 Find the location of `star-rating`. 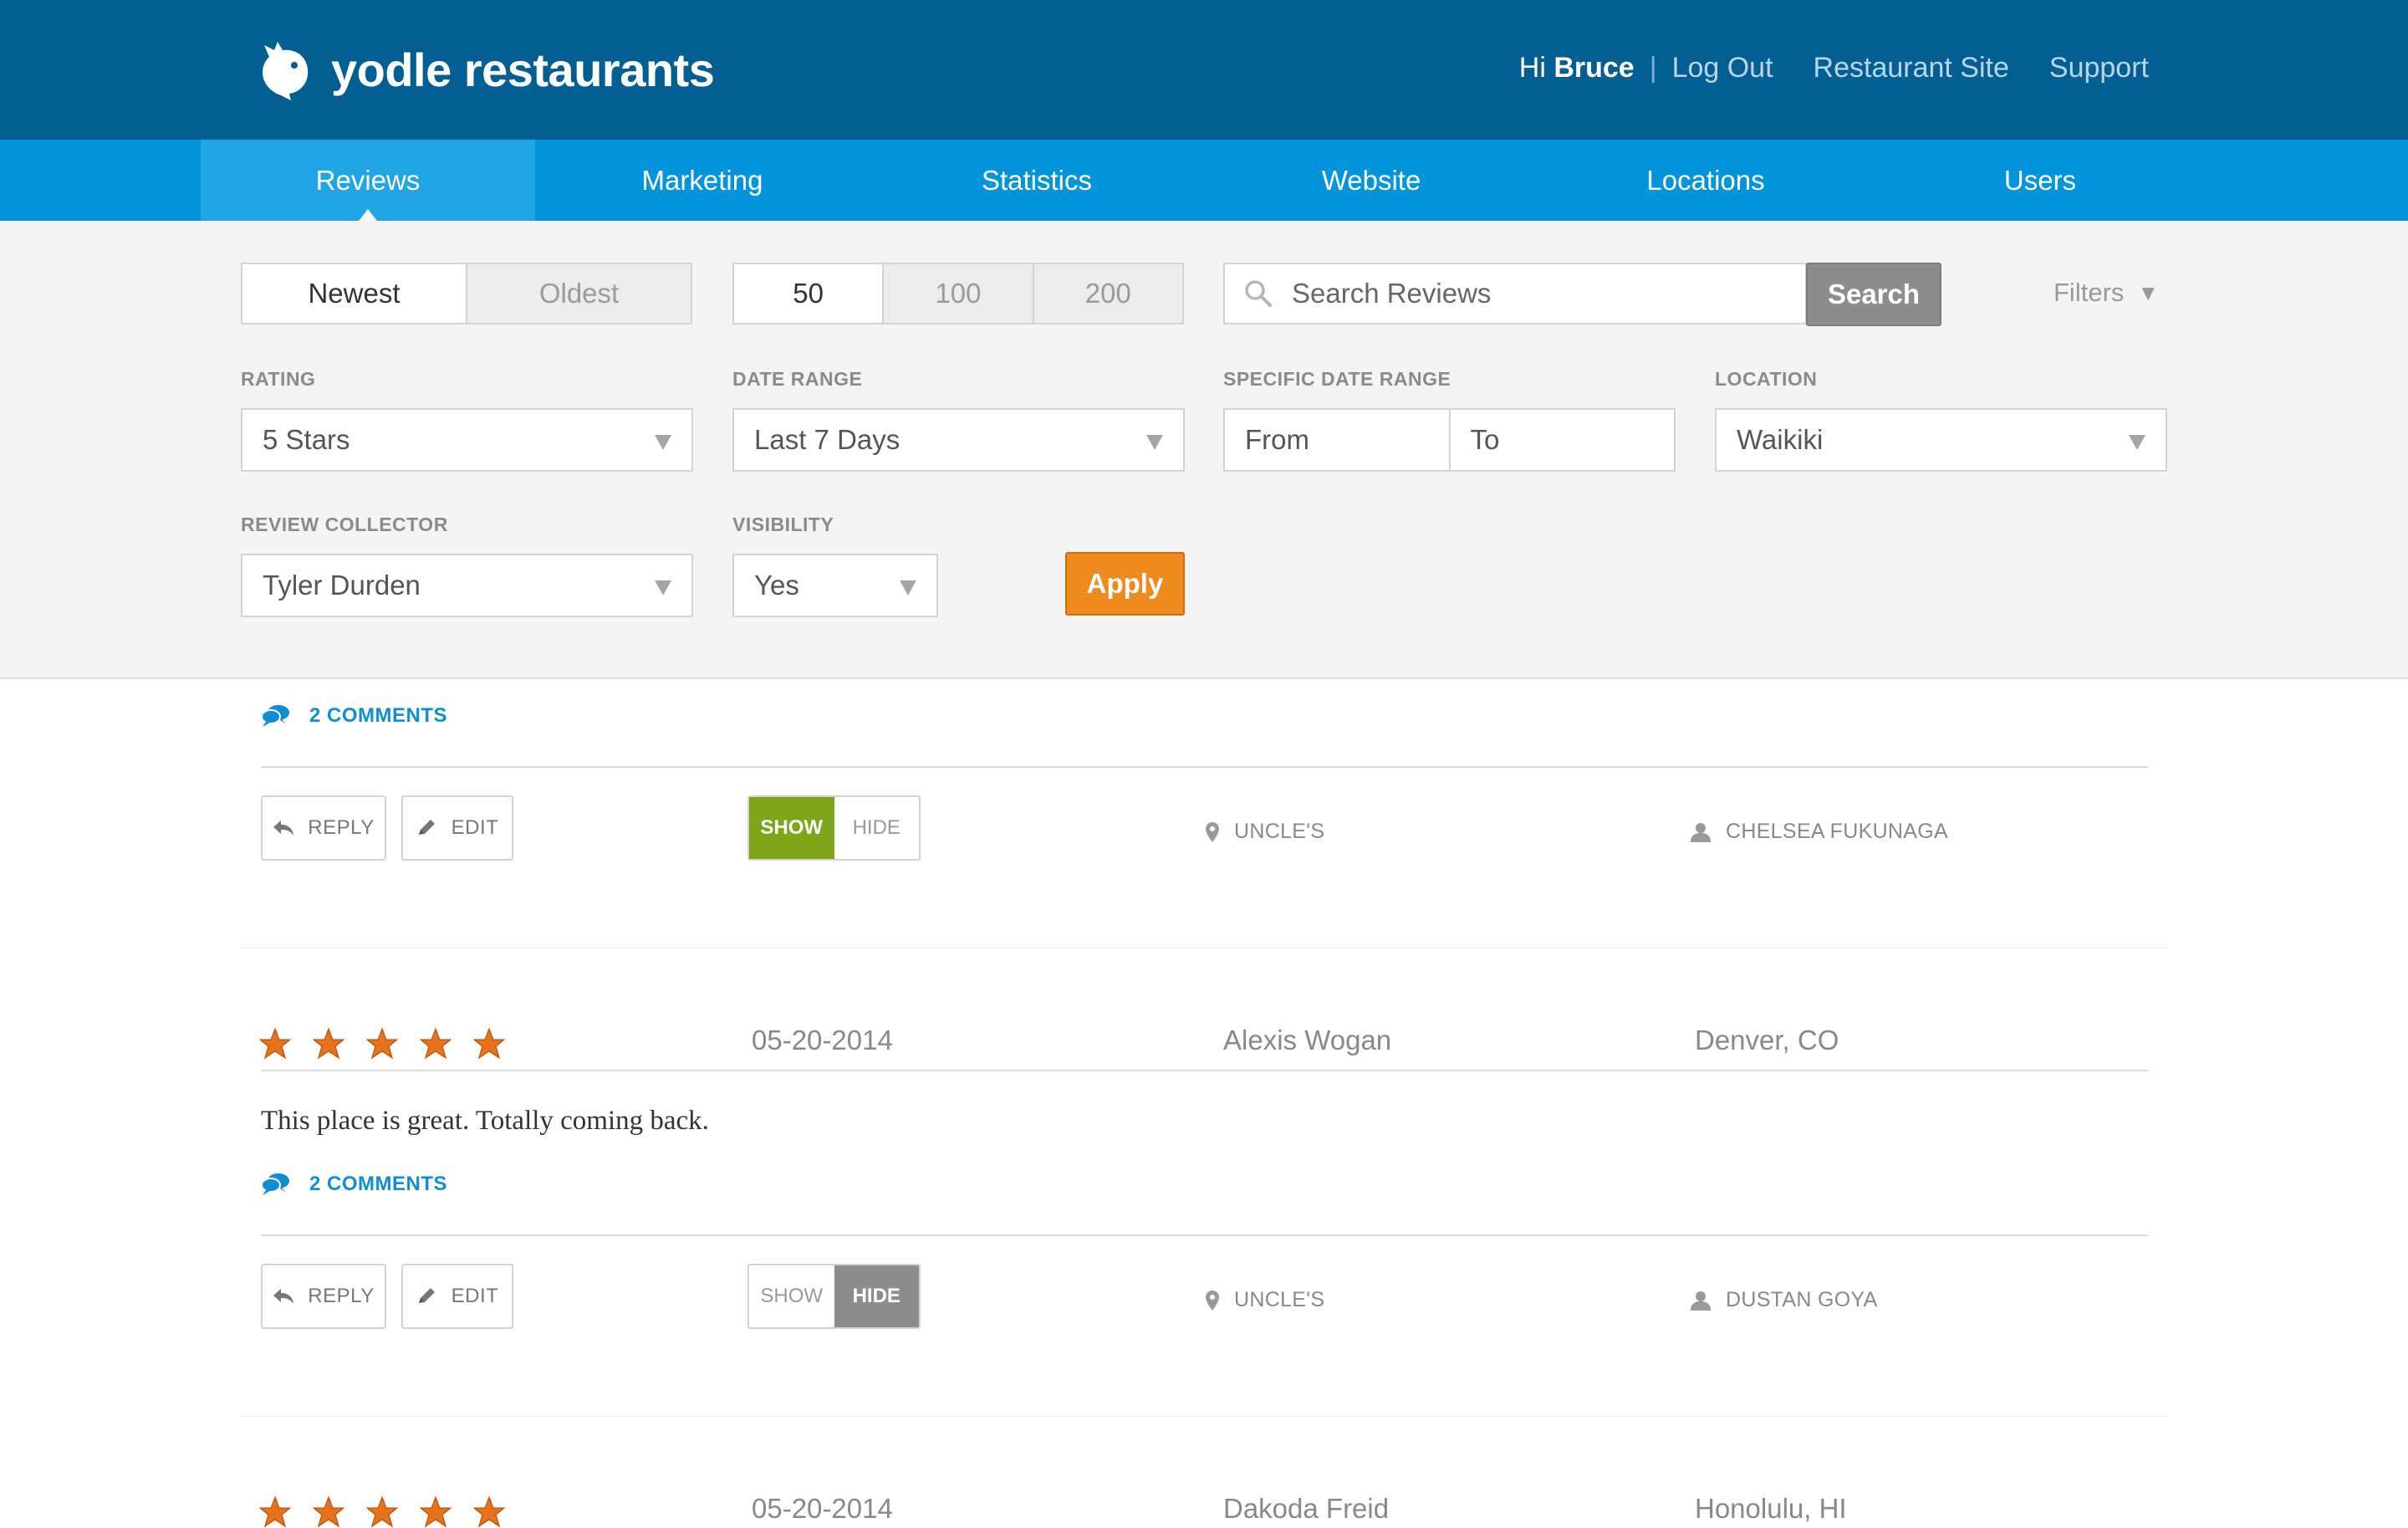

star-rating is located at coordinates (393, 1512).